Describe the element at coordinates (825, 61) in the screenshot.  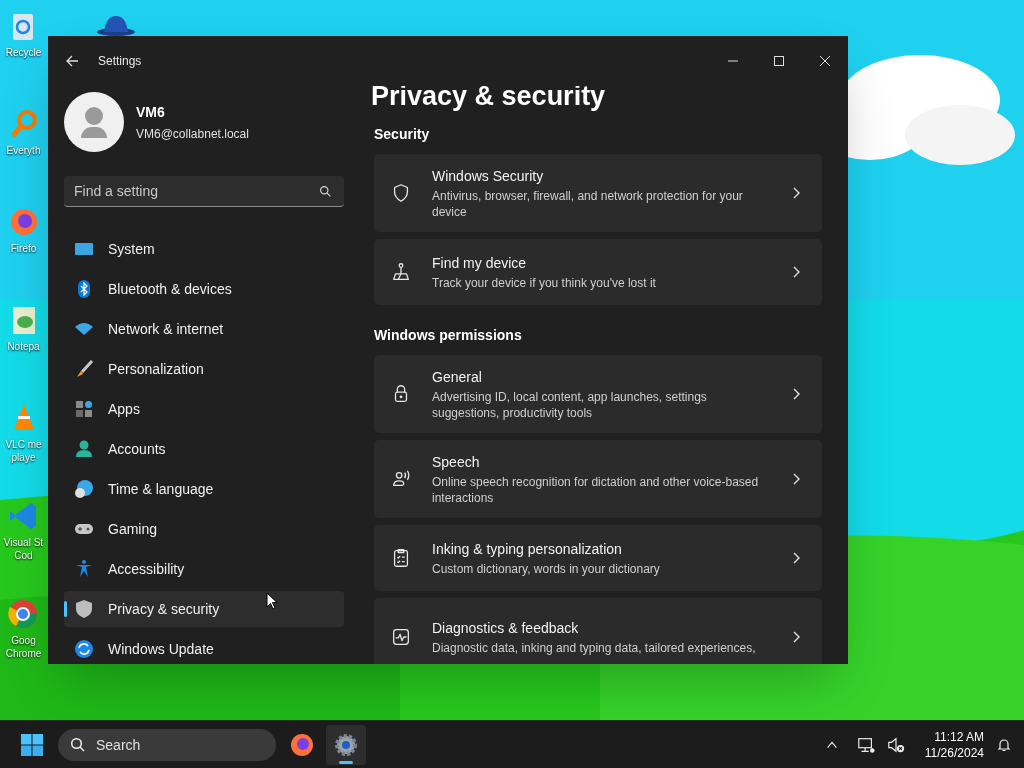
I see `close-icon` at that location.